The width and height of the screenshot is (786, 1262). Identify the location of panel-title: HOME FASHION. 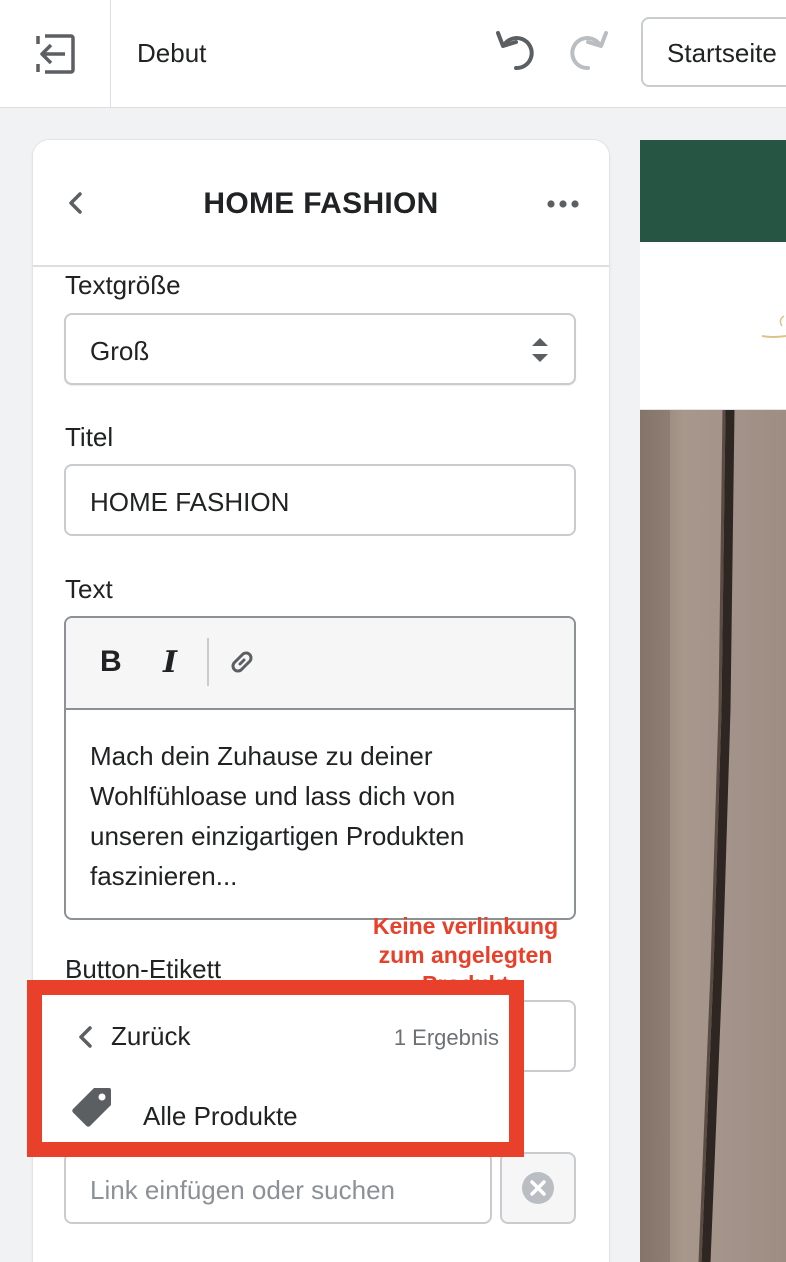
(321, 203).